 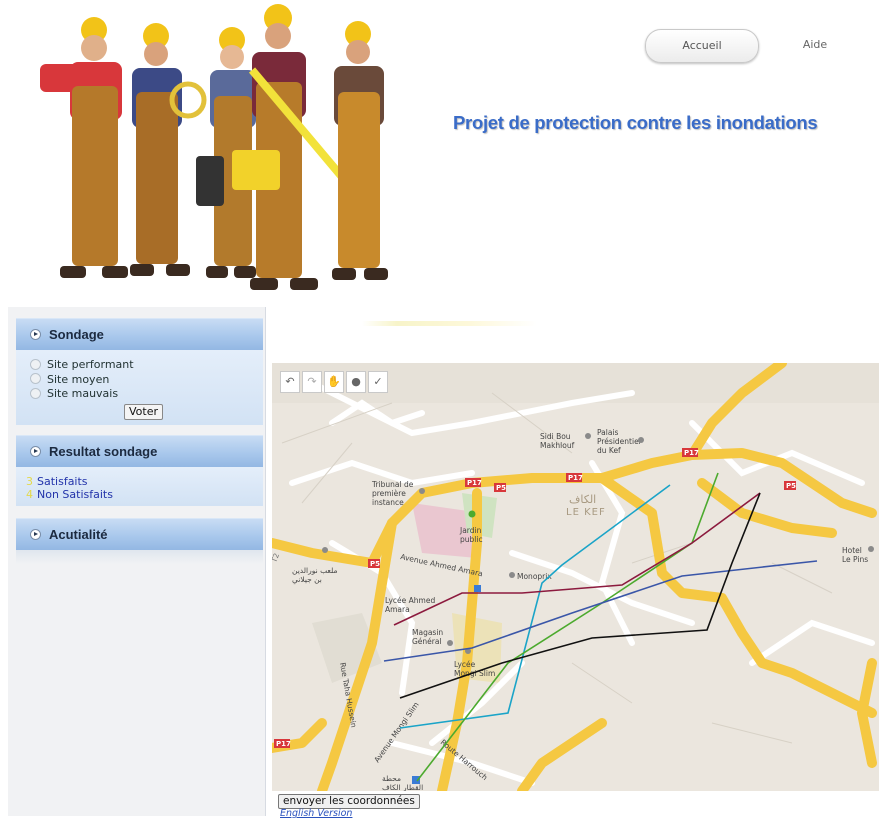 What do you see at coordinates (586, 512) in the screenshot?
I see `map-label-lekef: LE KEF` at bounding box center [586, 512].